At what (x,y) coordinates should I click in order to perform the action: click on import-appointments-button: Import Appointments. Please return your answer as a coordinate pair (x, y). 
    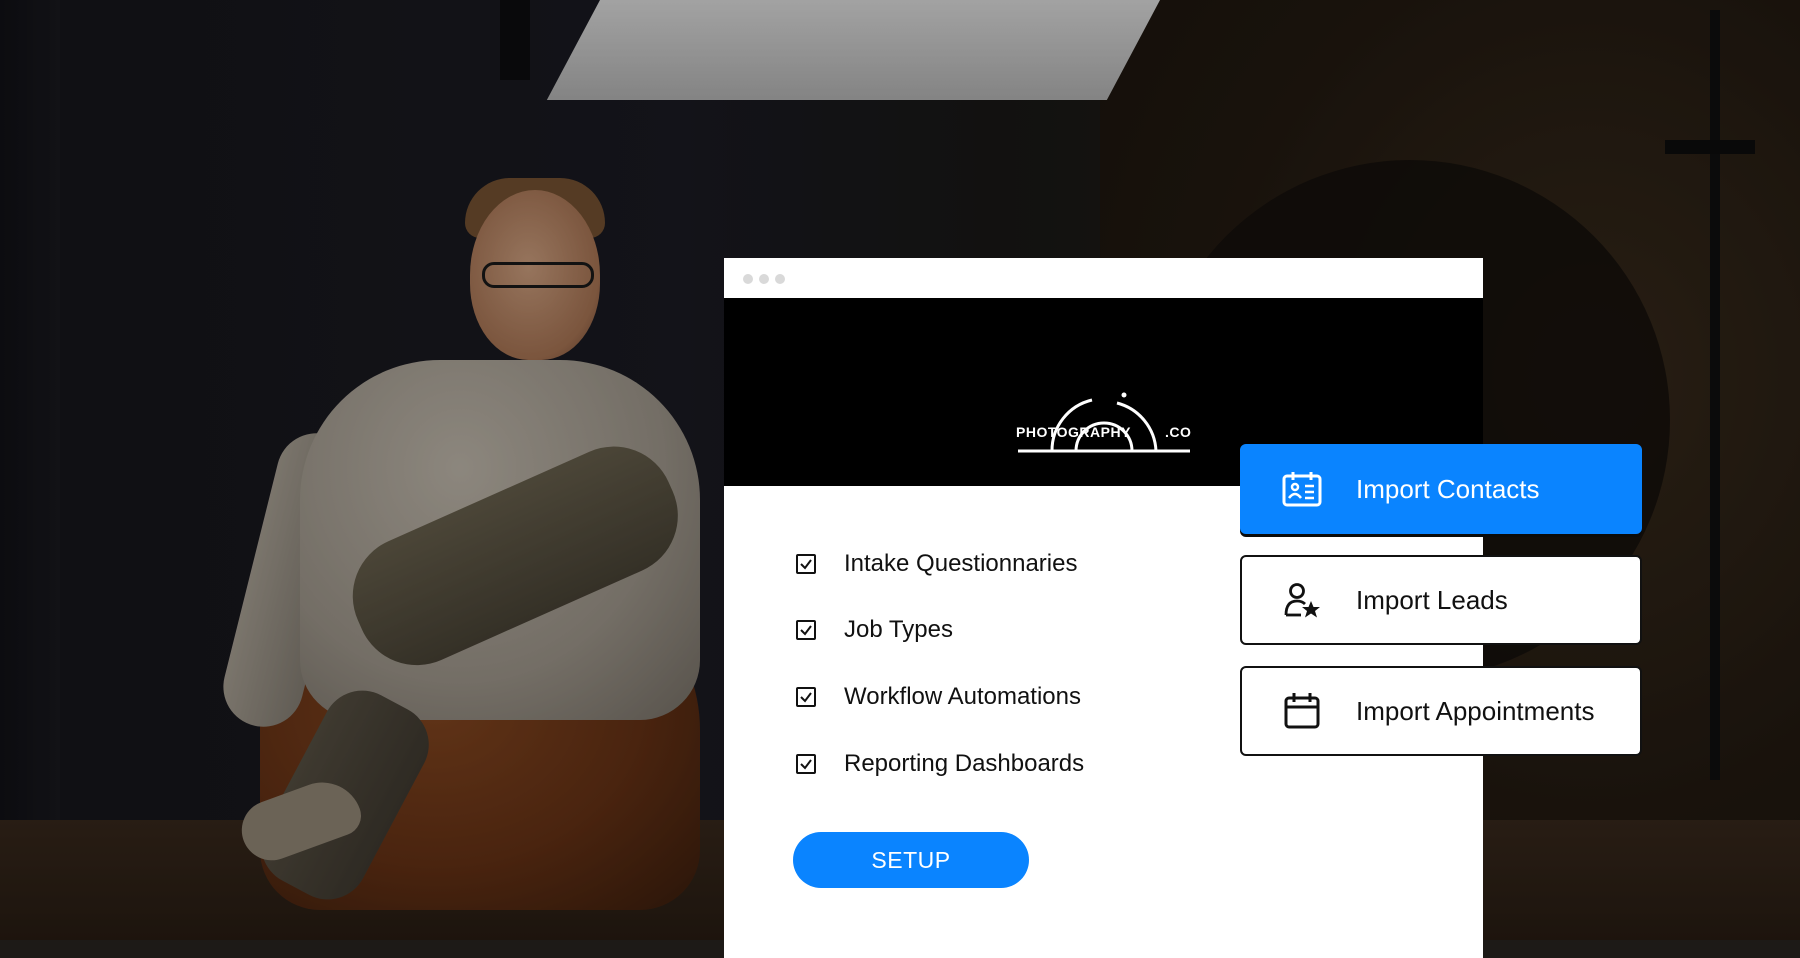
    Looking at the image, I should click on (1441, 711).